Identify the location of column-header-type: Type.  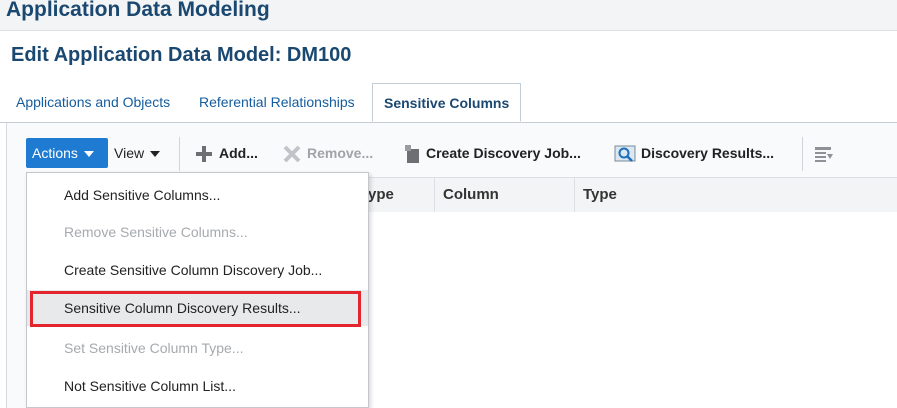
(735, 195).